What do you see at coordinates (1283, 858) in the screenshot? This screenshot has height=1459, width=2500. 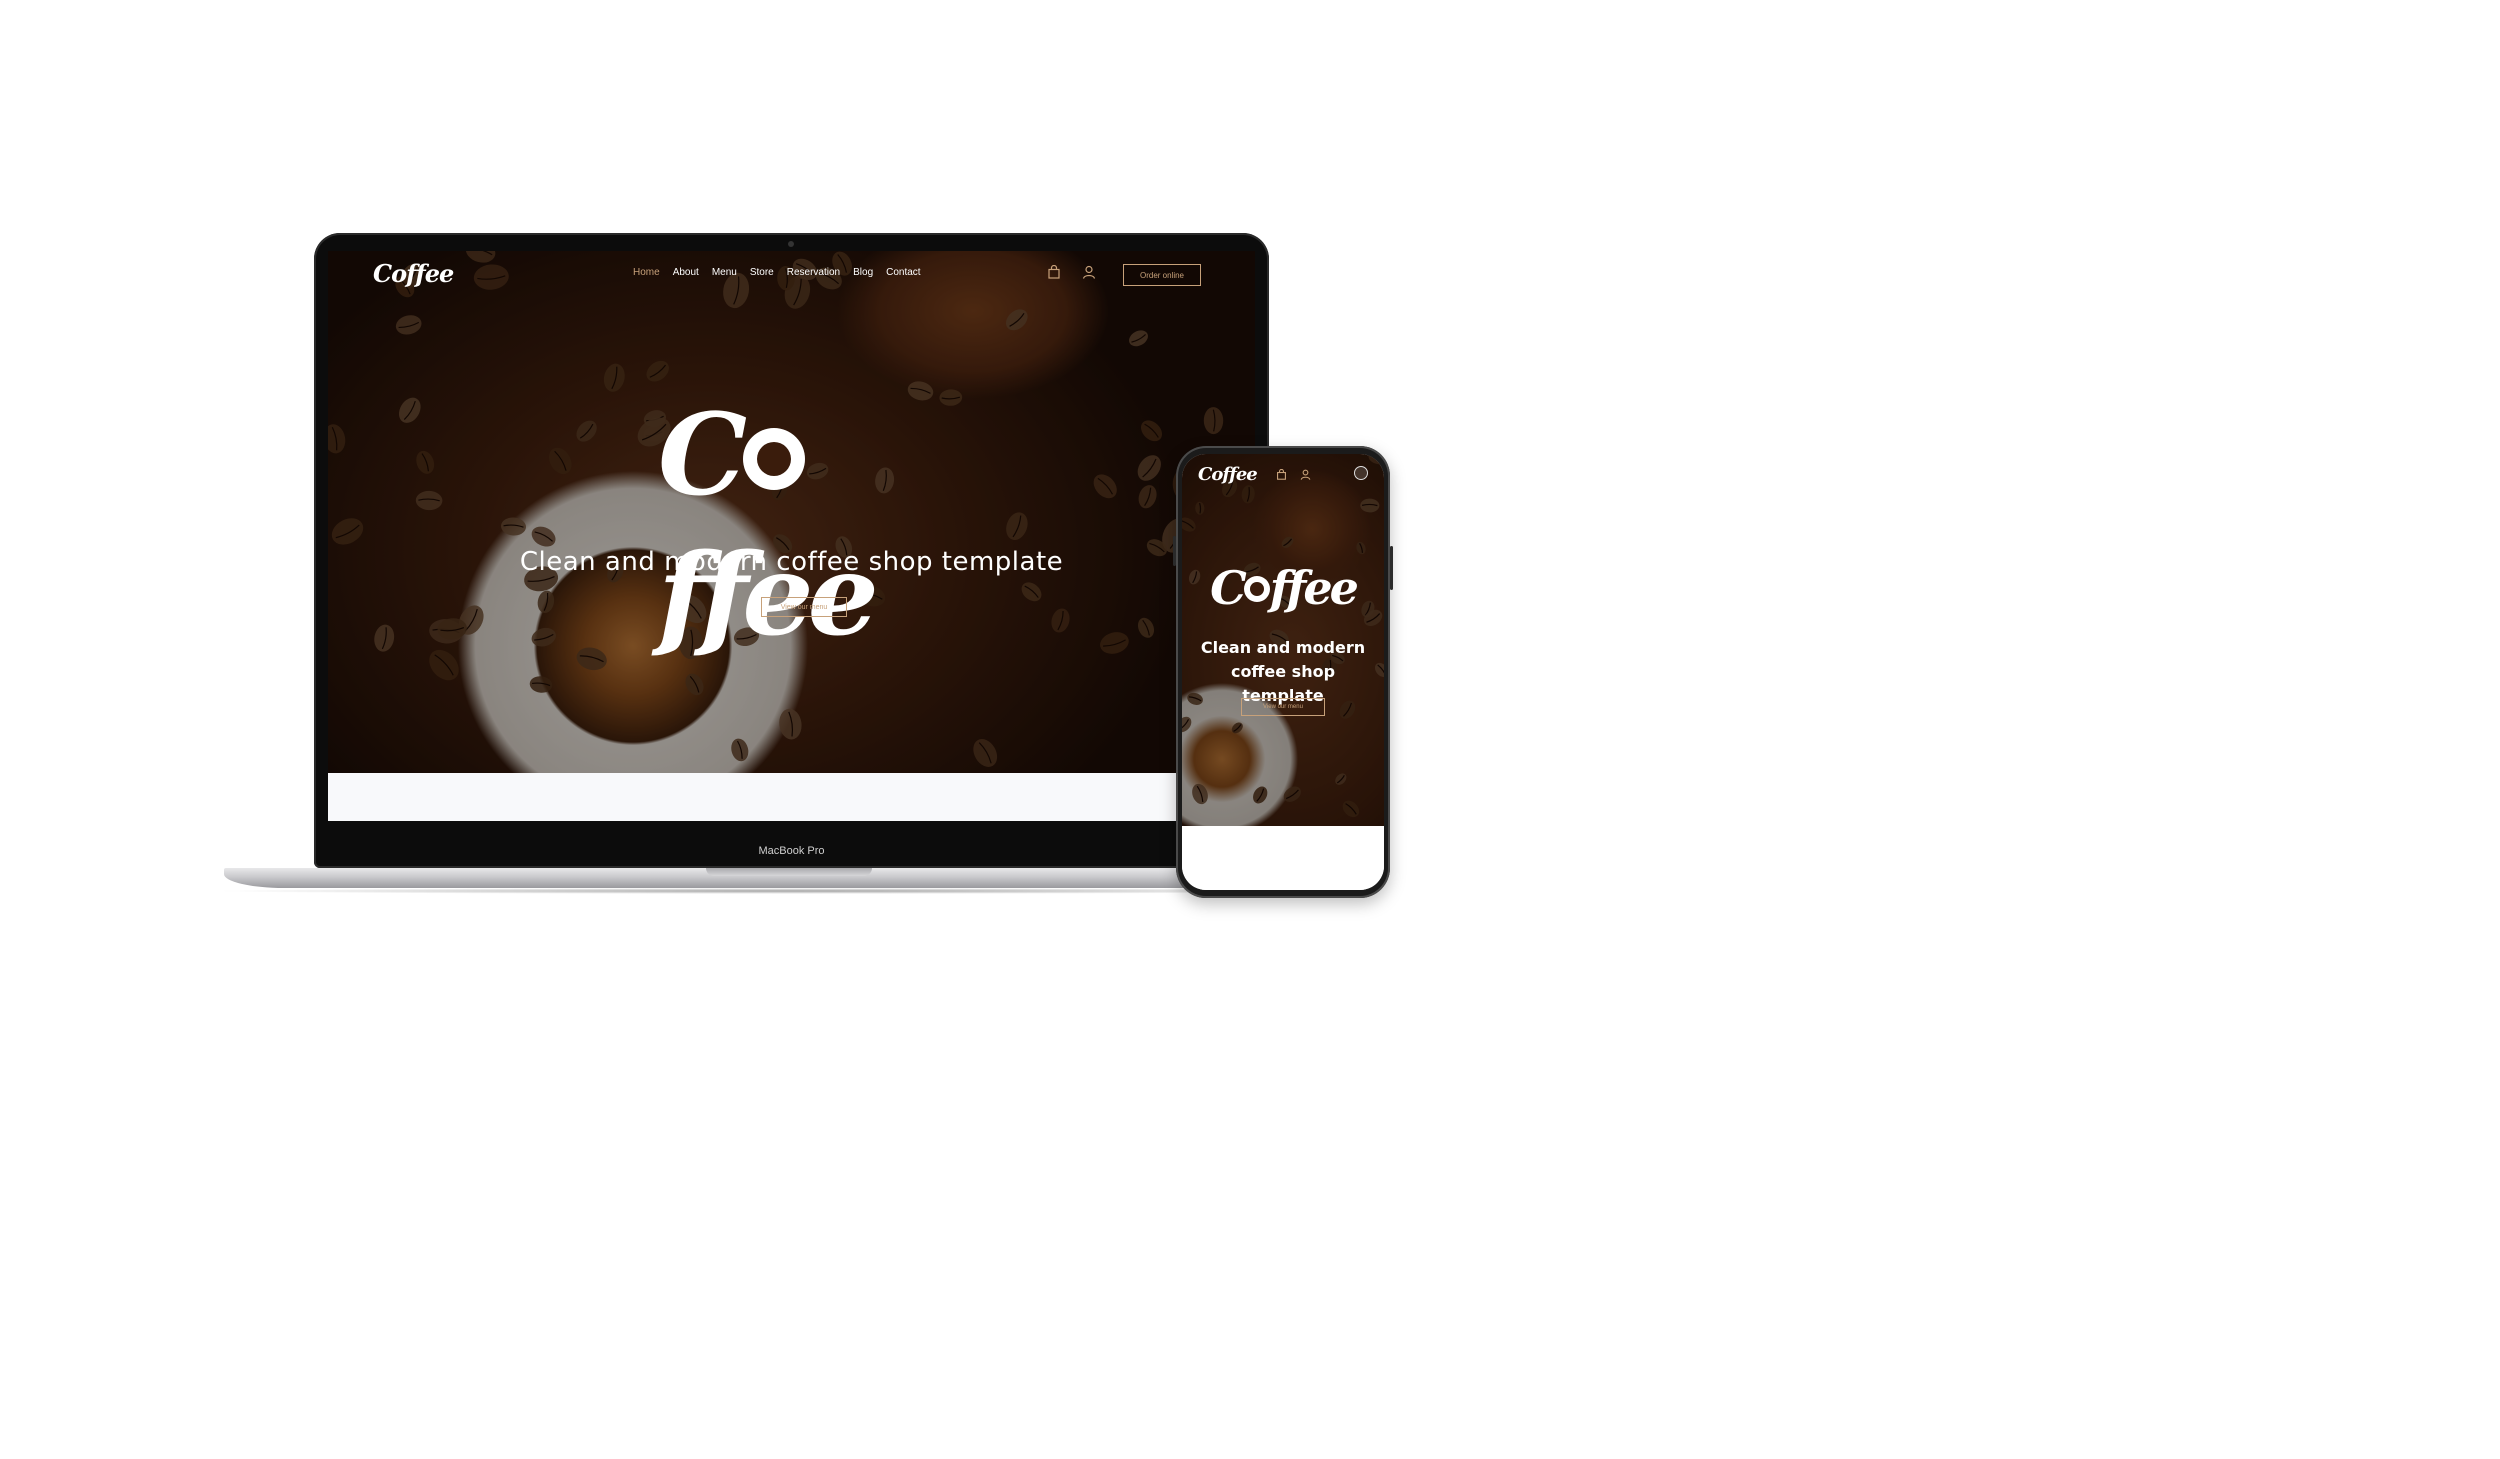 I see `mobile-page-content-area` at bounding box center [1283, 858].